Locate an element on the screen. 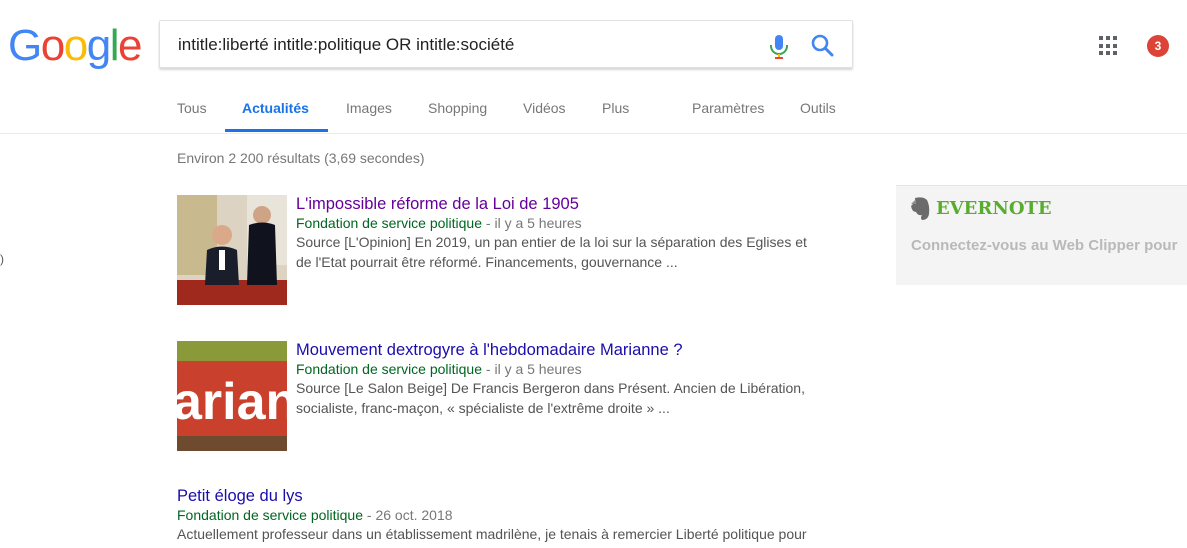  tab-actualites: Actualités is located at coordinates (275, 108).